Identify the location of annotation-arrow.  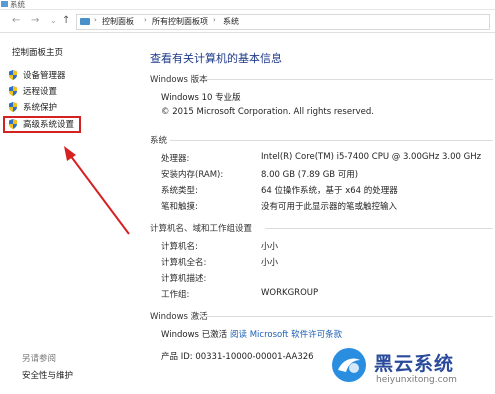
(97, 190).